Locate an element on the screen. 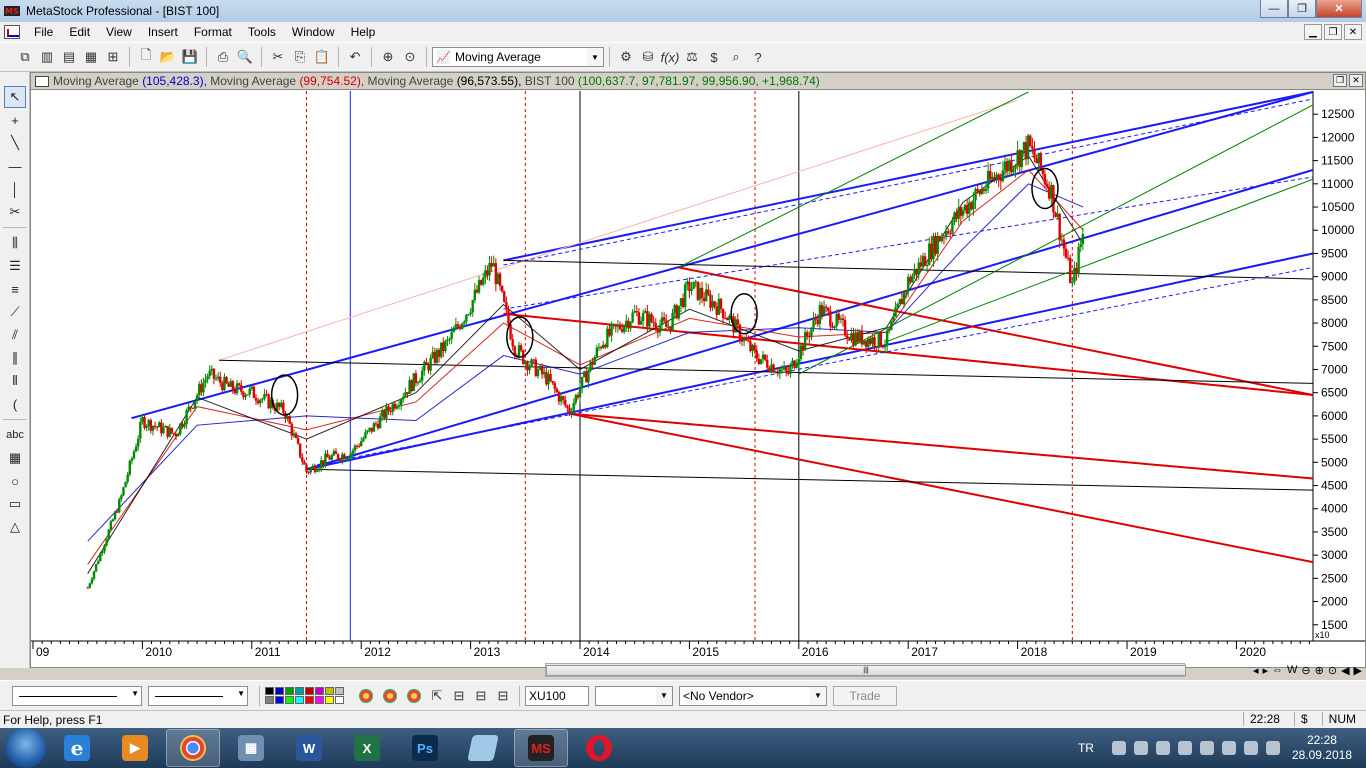 This screenshot has width=1366, height=768. chart-restore-icon: ❐ is located at coordinates (1340, 80).